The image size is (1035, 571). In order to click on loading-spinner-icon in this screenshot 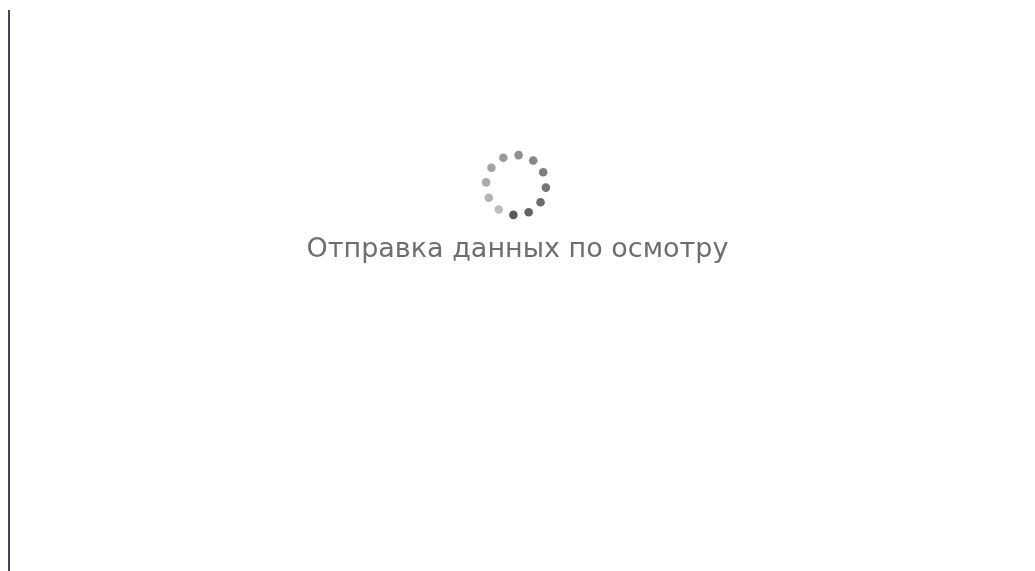, I will do `click(516, 185)`.